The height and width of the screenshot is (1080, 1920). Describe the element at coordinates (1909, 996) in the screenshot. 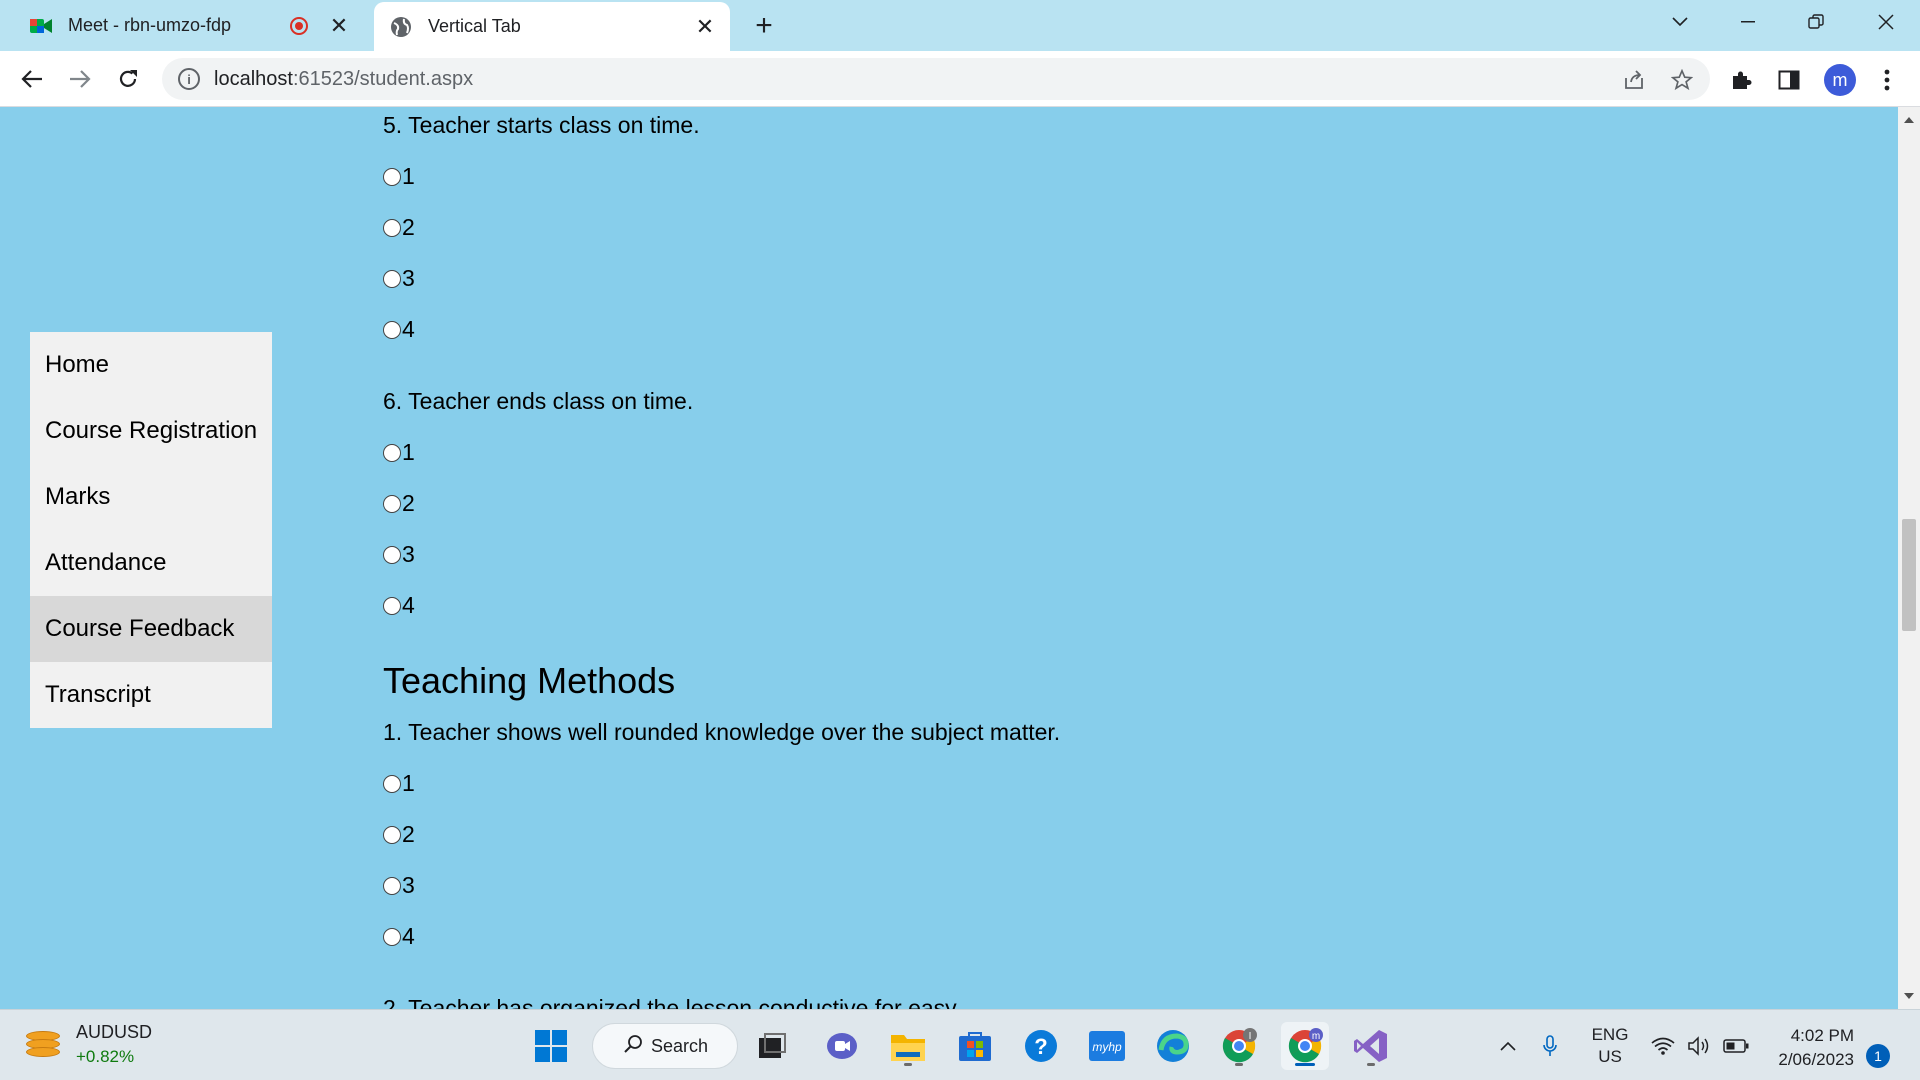

I see `scroll-down-arrow-icon` at that location.